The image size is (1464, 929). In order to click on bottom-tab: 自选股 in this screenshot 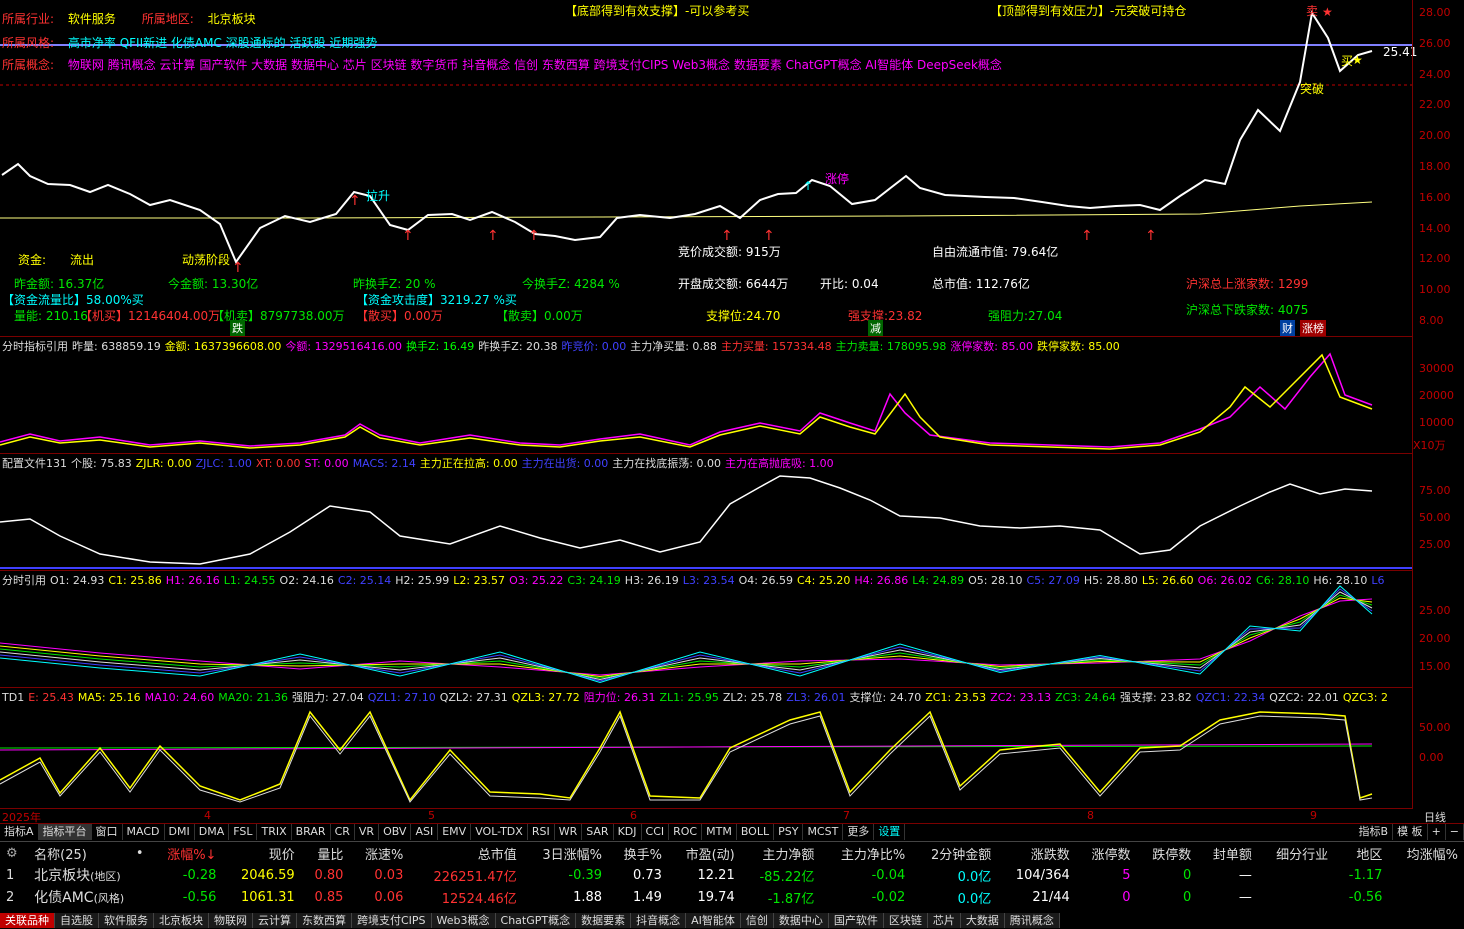, I will do `click(77, 920)`.